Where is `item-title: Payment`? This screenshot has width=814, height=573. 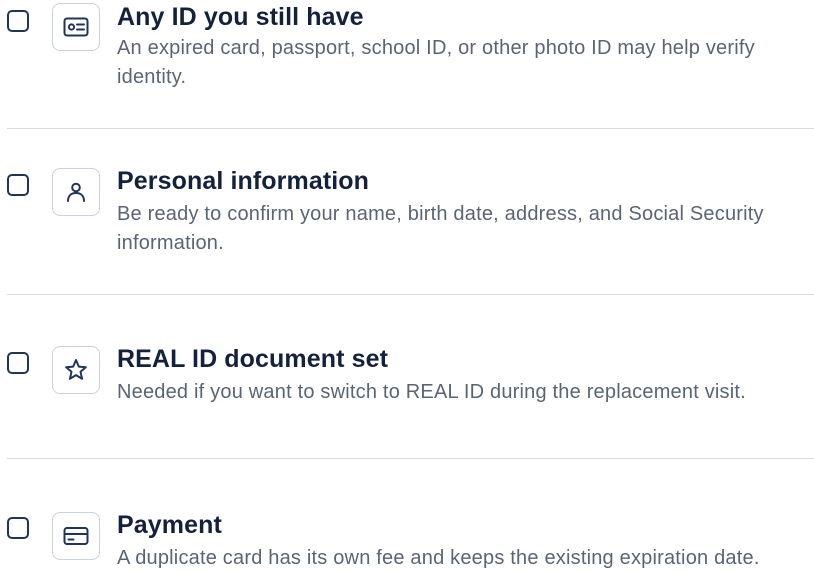
item-title: Payment is located at coordinates (169, 525).